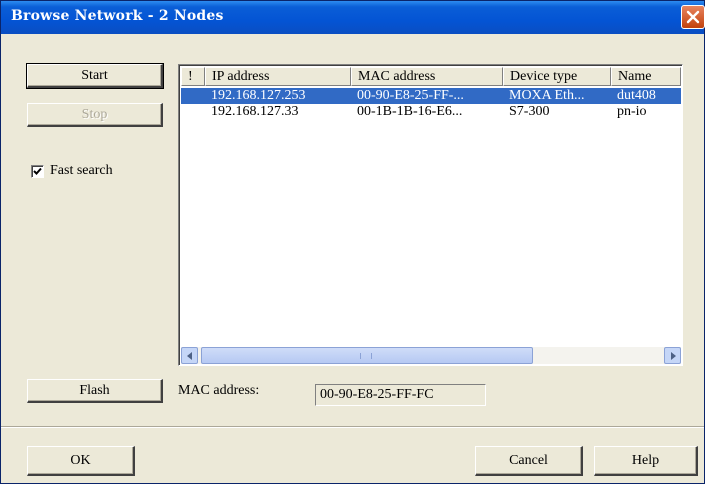 The height and width of the screenshot is (484, 705). I want to click on arrow-left-icon, so click(189, 355).